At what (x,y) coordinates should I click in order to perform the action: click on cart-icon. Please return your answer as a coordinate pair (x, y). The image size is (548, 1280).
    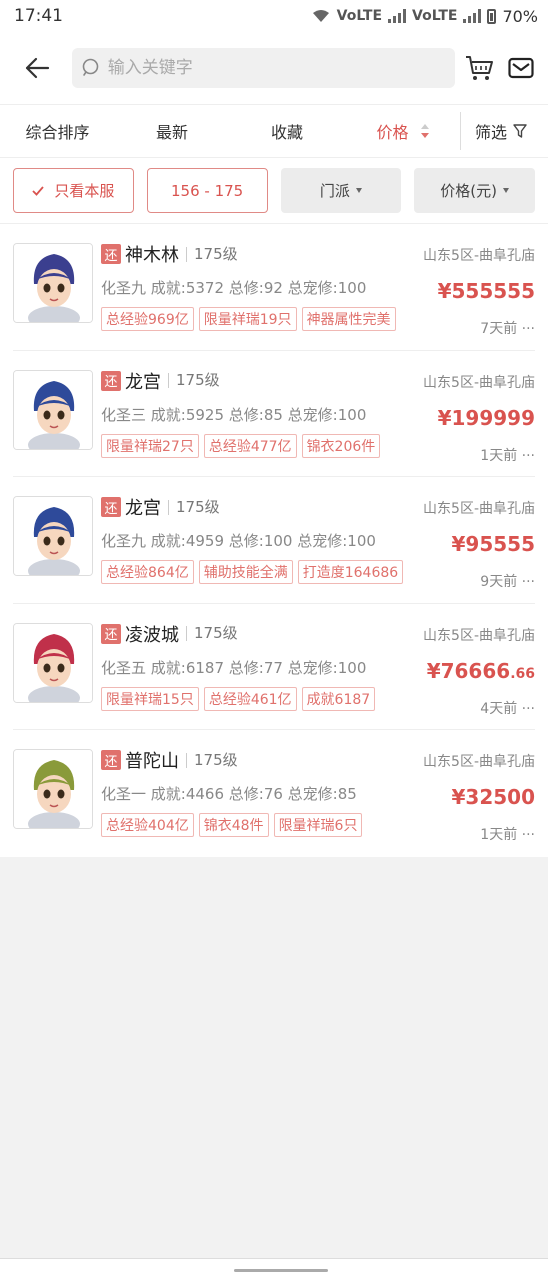
    Looking at the image, I should click on (480, 68).